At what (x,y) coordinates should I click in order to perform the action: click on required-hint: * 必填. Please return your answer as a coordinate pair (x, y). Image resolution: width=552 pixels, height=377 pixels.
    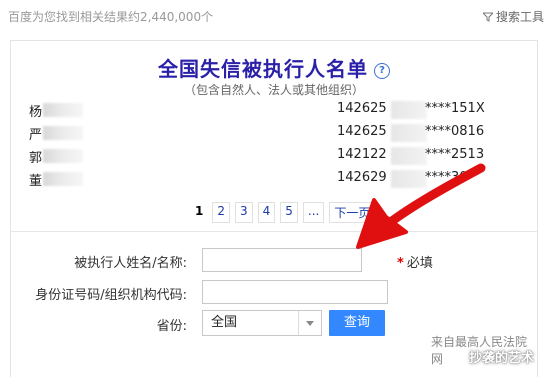
    Looking at the image, I should click on (415, 261).